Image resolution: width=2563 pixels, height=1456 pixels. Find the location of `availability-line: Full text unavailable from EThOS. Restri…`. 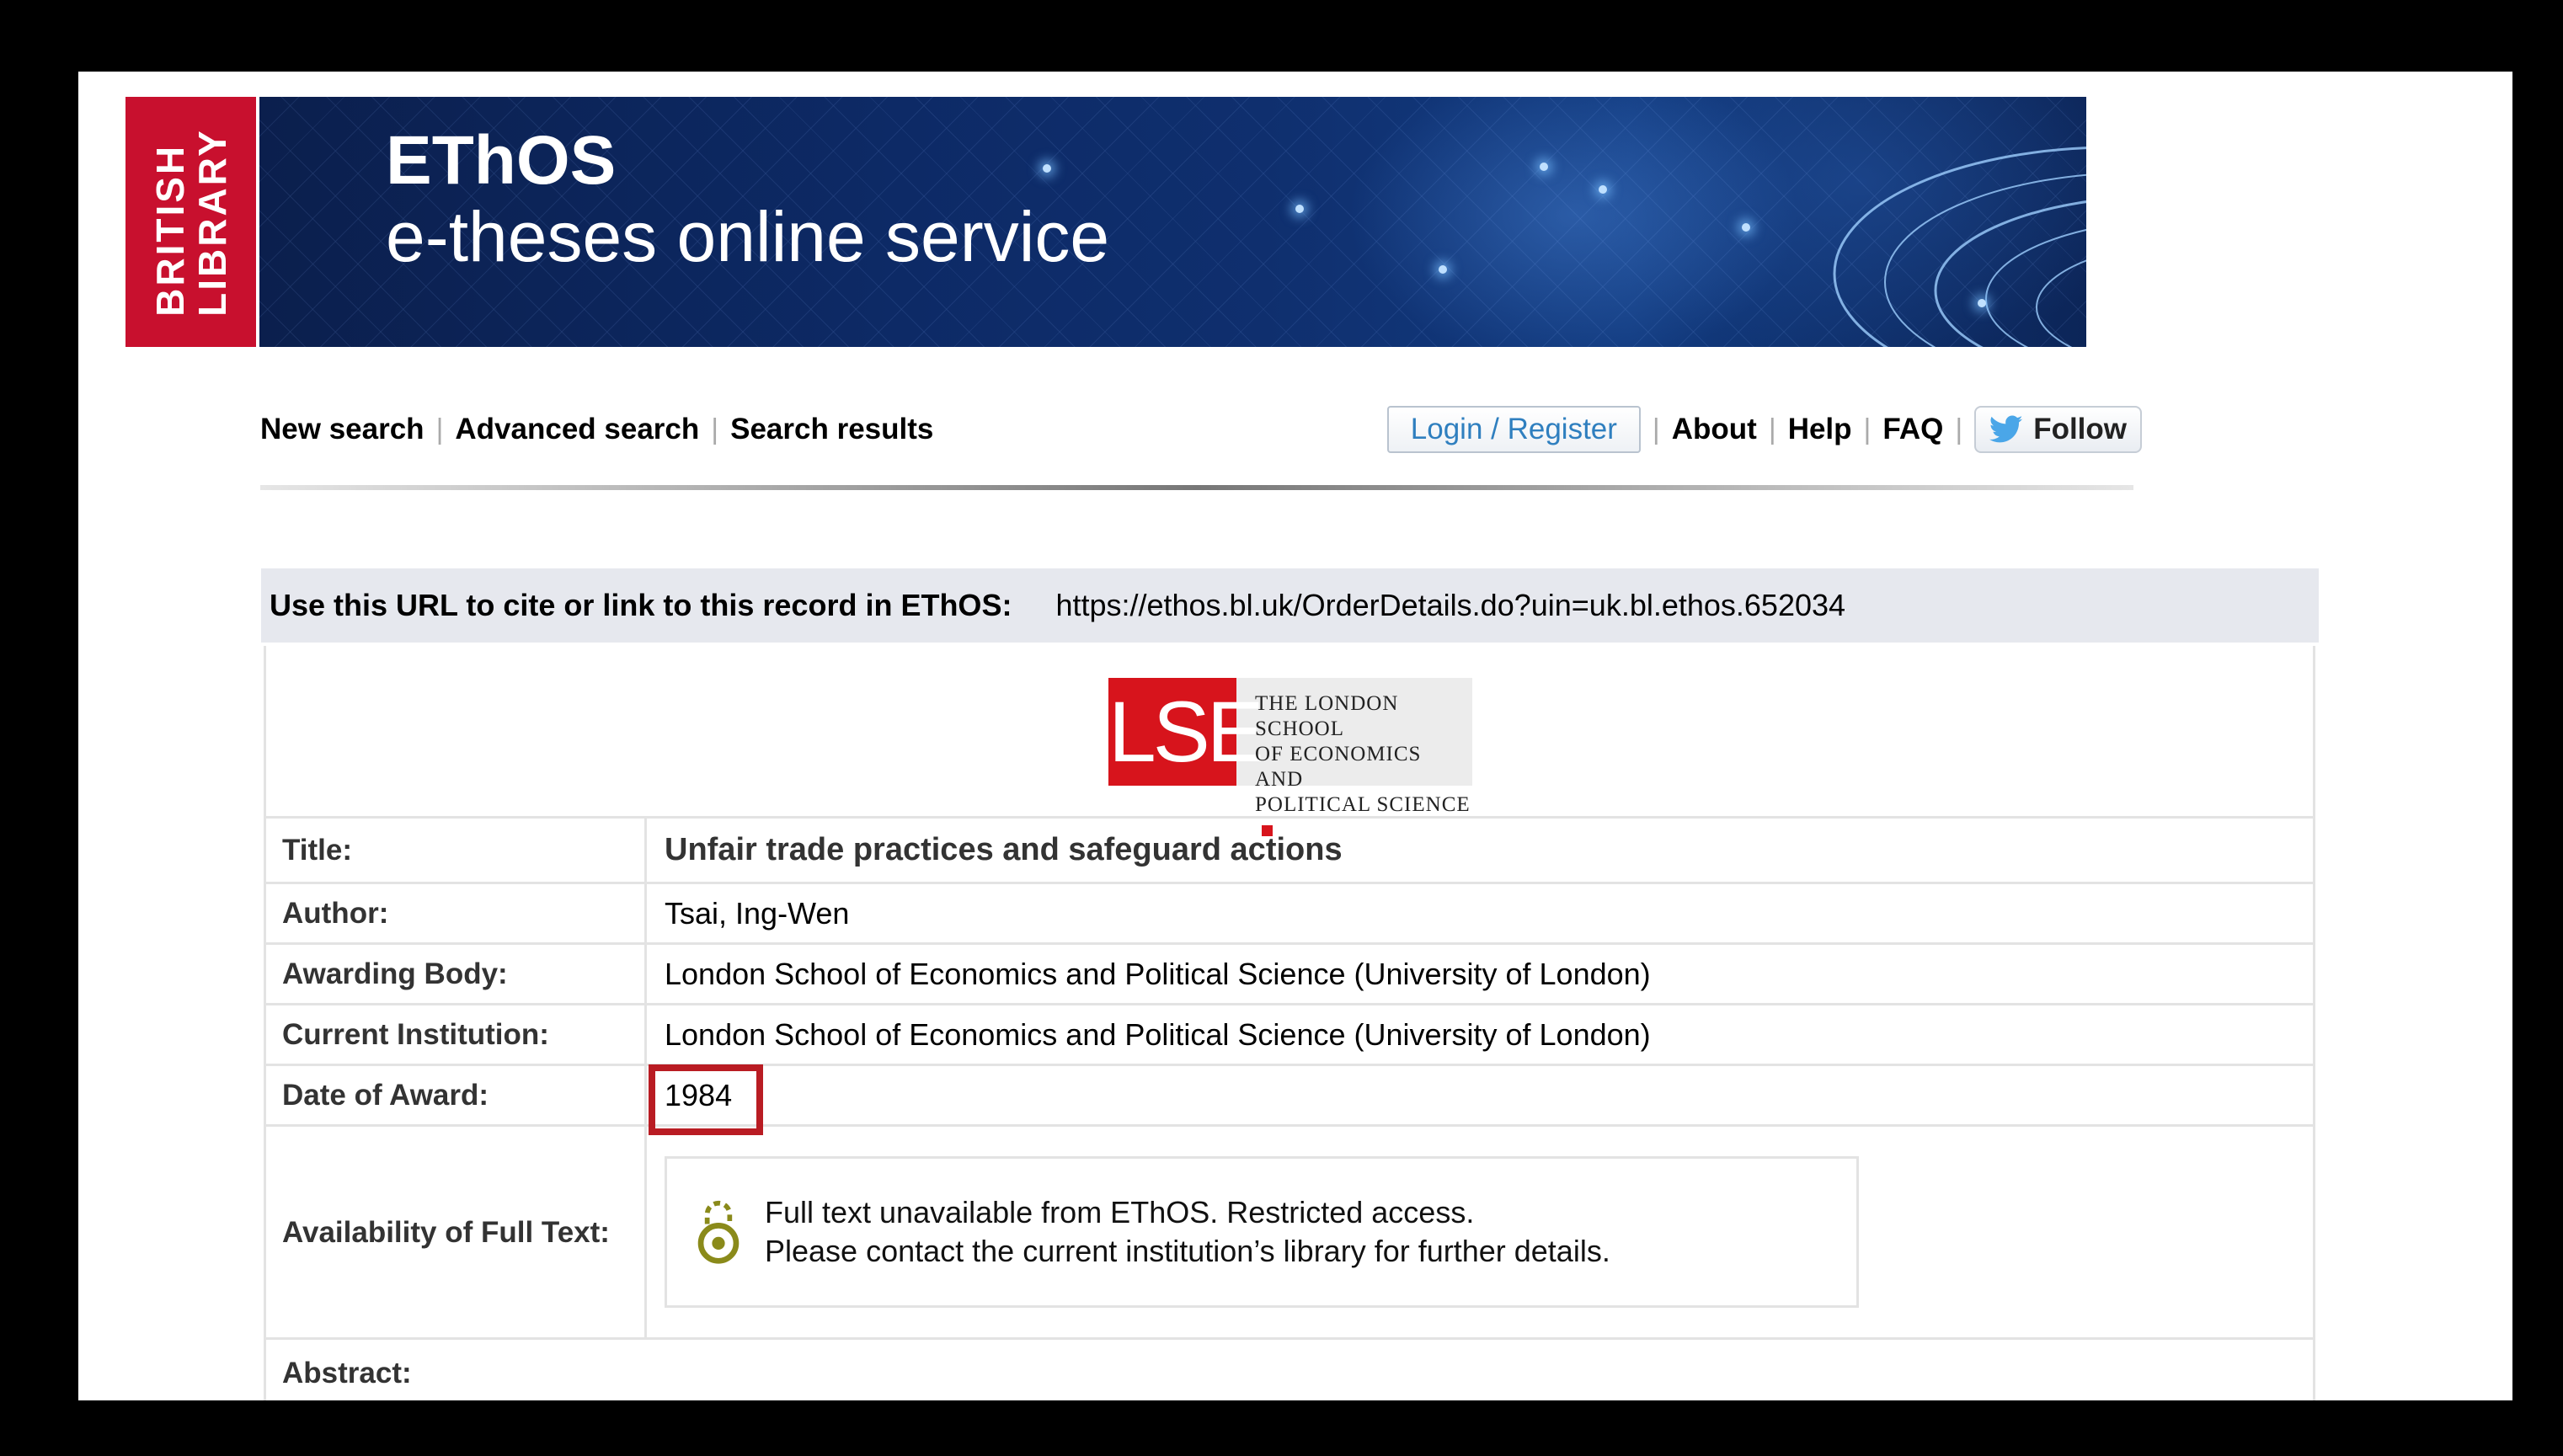

availability-line: Full text unavailable from EThOS. Restri… is located at coordinates (1120, 1212).